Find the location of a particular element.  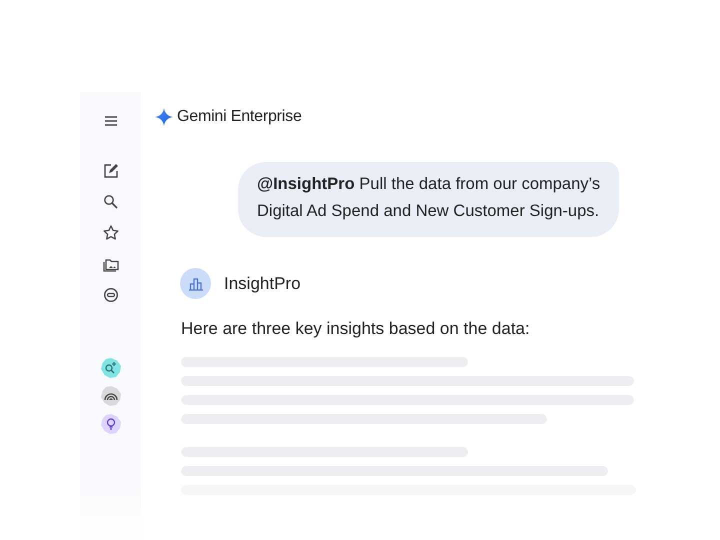

search-icon is located at coordinates (111, 202).